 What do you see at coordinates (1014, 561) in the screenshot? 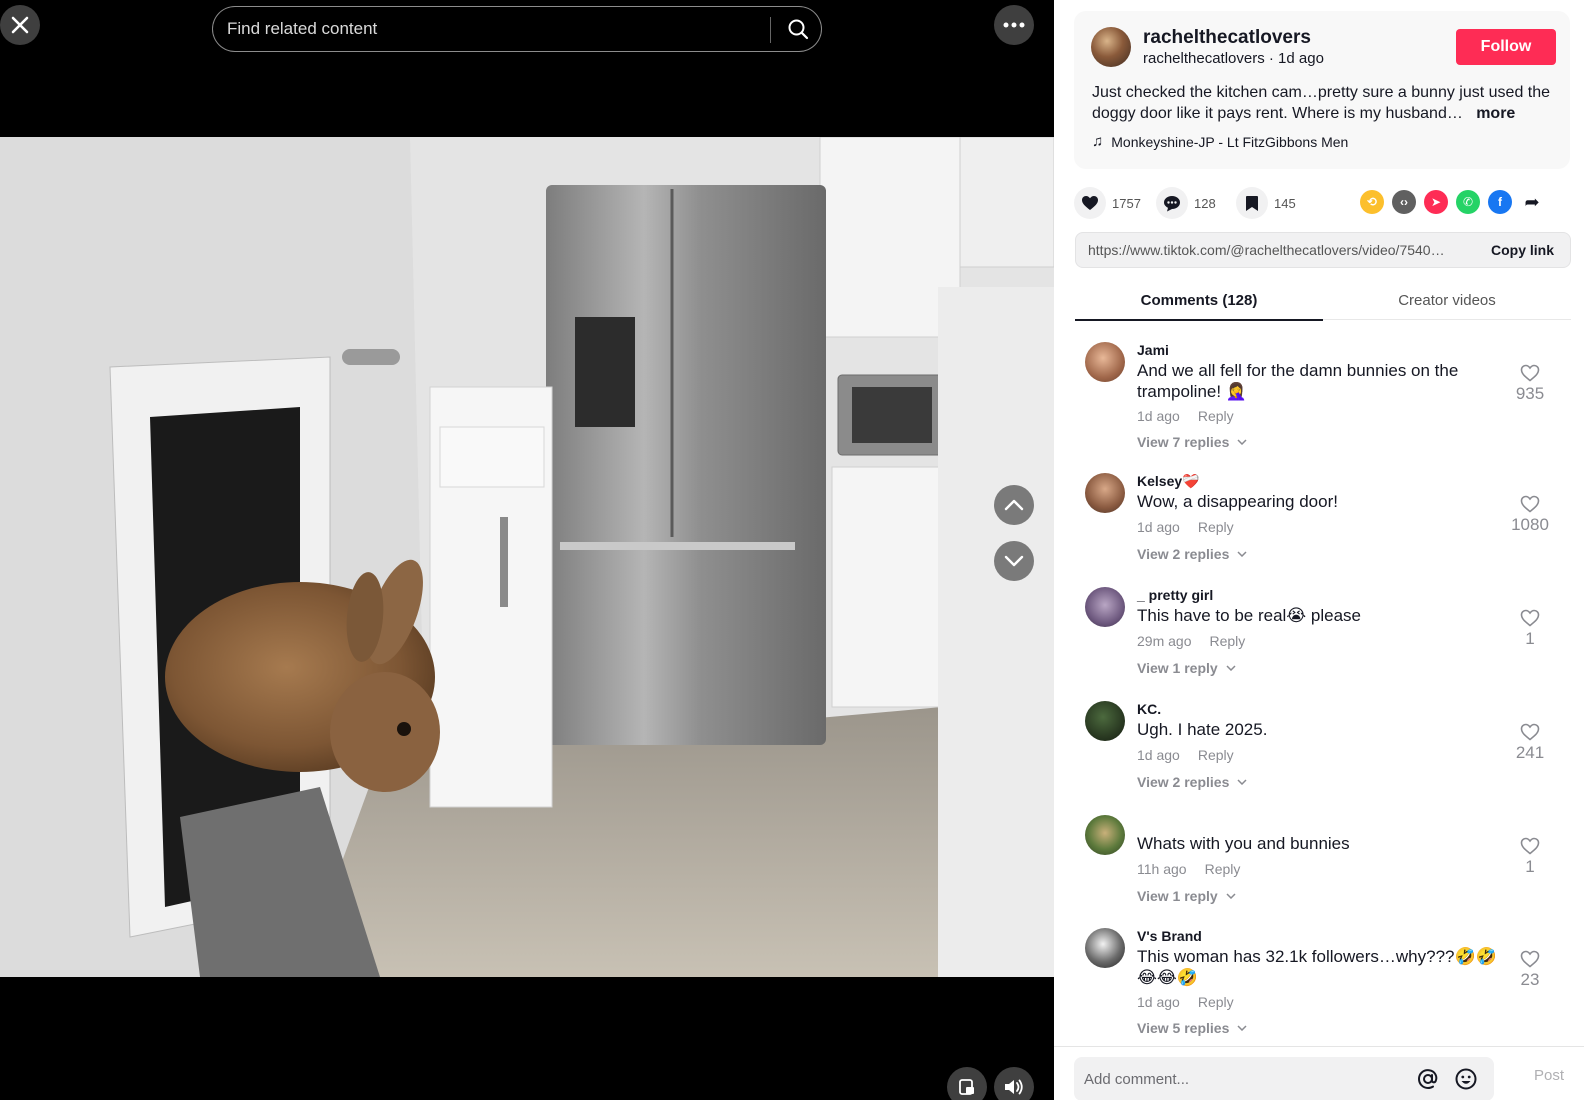
I see `next-video-button` at bounding box center [1014, 561].